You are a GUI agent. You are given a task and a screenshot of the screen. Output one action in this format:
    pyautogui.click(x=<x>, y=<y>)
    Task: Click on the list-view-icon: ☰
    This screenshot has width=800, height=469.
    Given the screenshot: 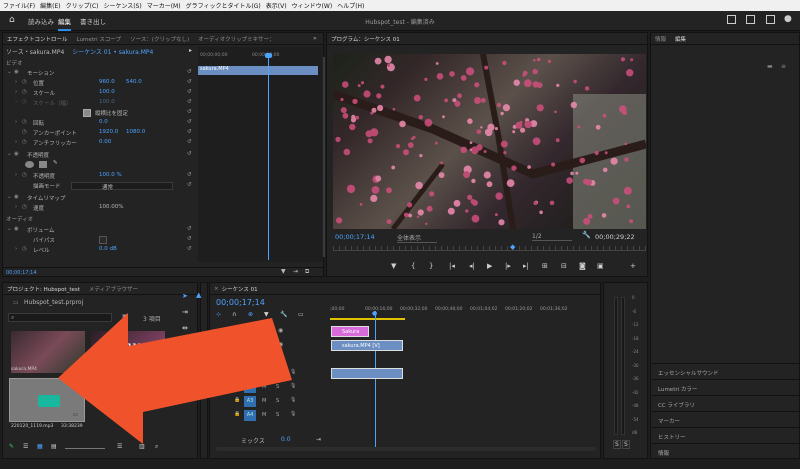 What is the action you would take?
    pyautogui.click(x=25, y=446)
    